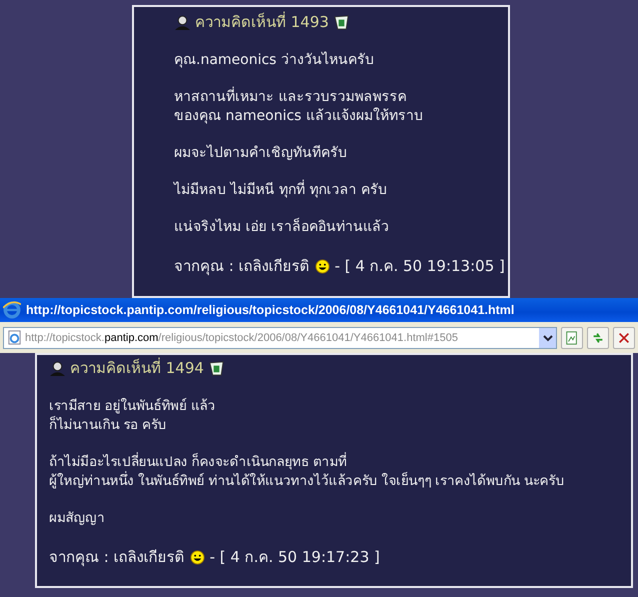 Image resolution: width=638 pixels, height=597 pixels. I want to click on post-date: - [ 4 ก.ค. 50 19:13:05 ], so click(419, 266).